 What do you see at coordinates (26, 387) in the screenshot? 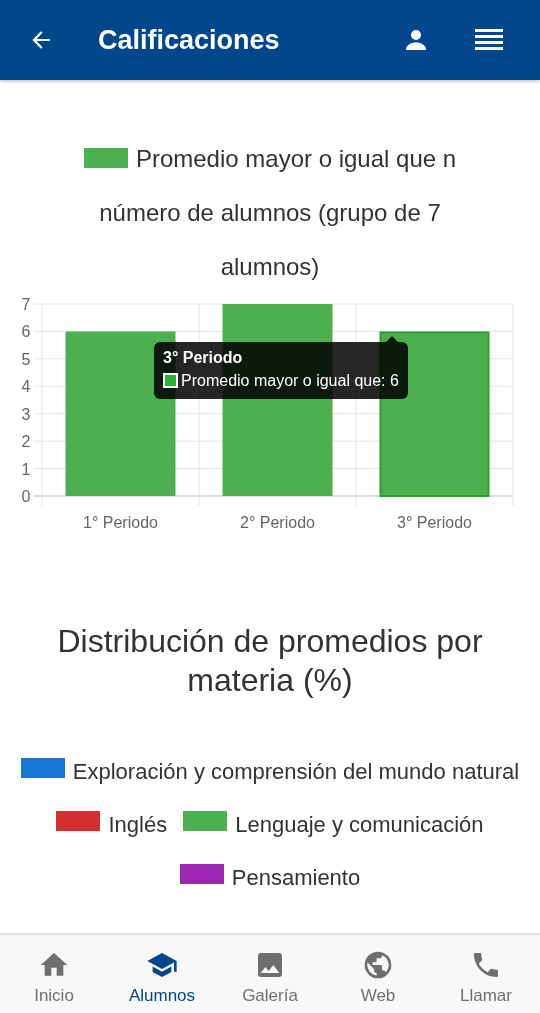
I see `y-tick-label: 4` at bounding box center [26, 387].